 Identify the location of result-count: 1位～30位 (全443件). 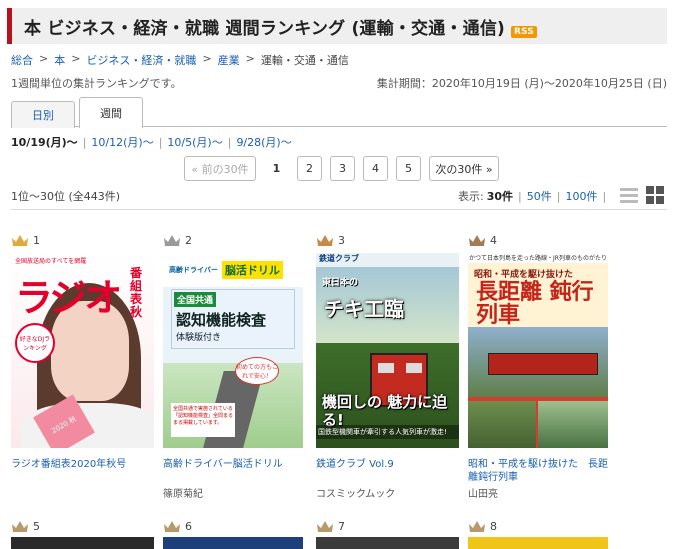
(66, 196).